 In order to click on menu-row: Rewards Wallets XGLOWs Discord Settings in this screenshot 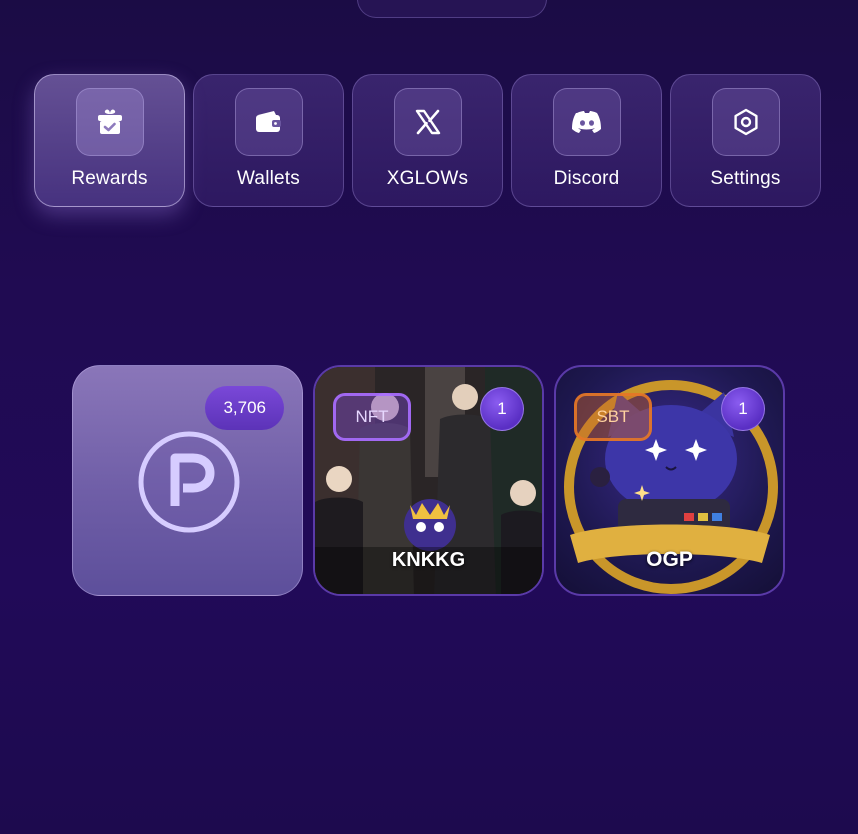, I will do `click(427, 140)`.